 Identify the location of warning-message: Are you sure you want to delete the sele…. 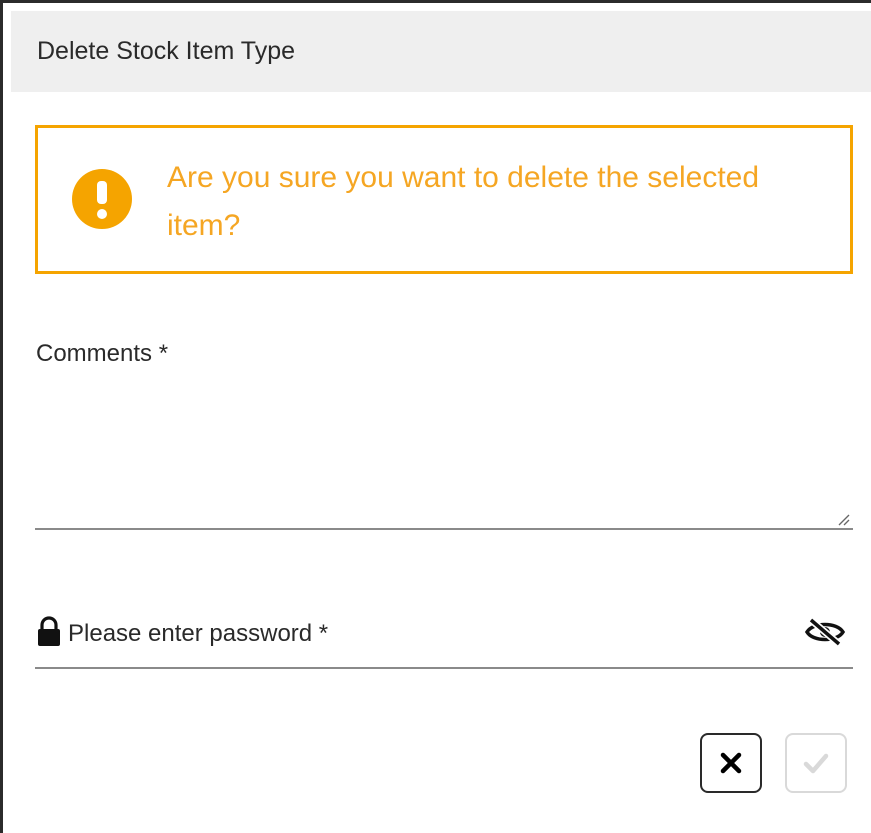
(463, 201).